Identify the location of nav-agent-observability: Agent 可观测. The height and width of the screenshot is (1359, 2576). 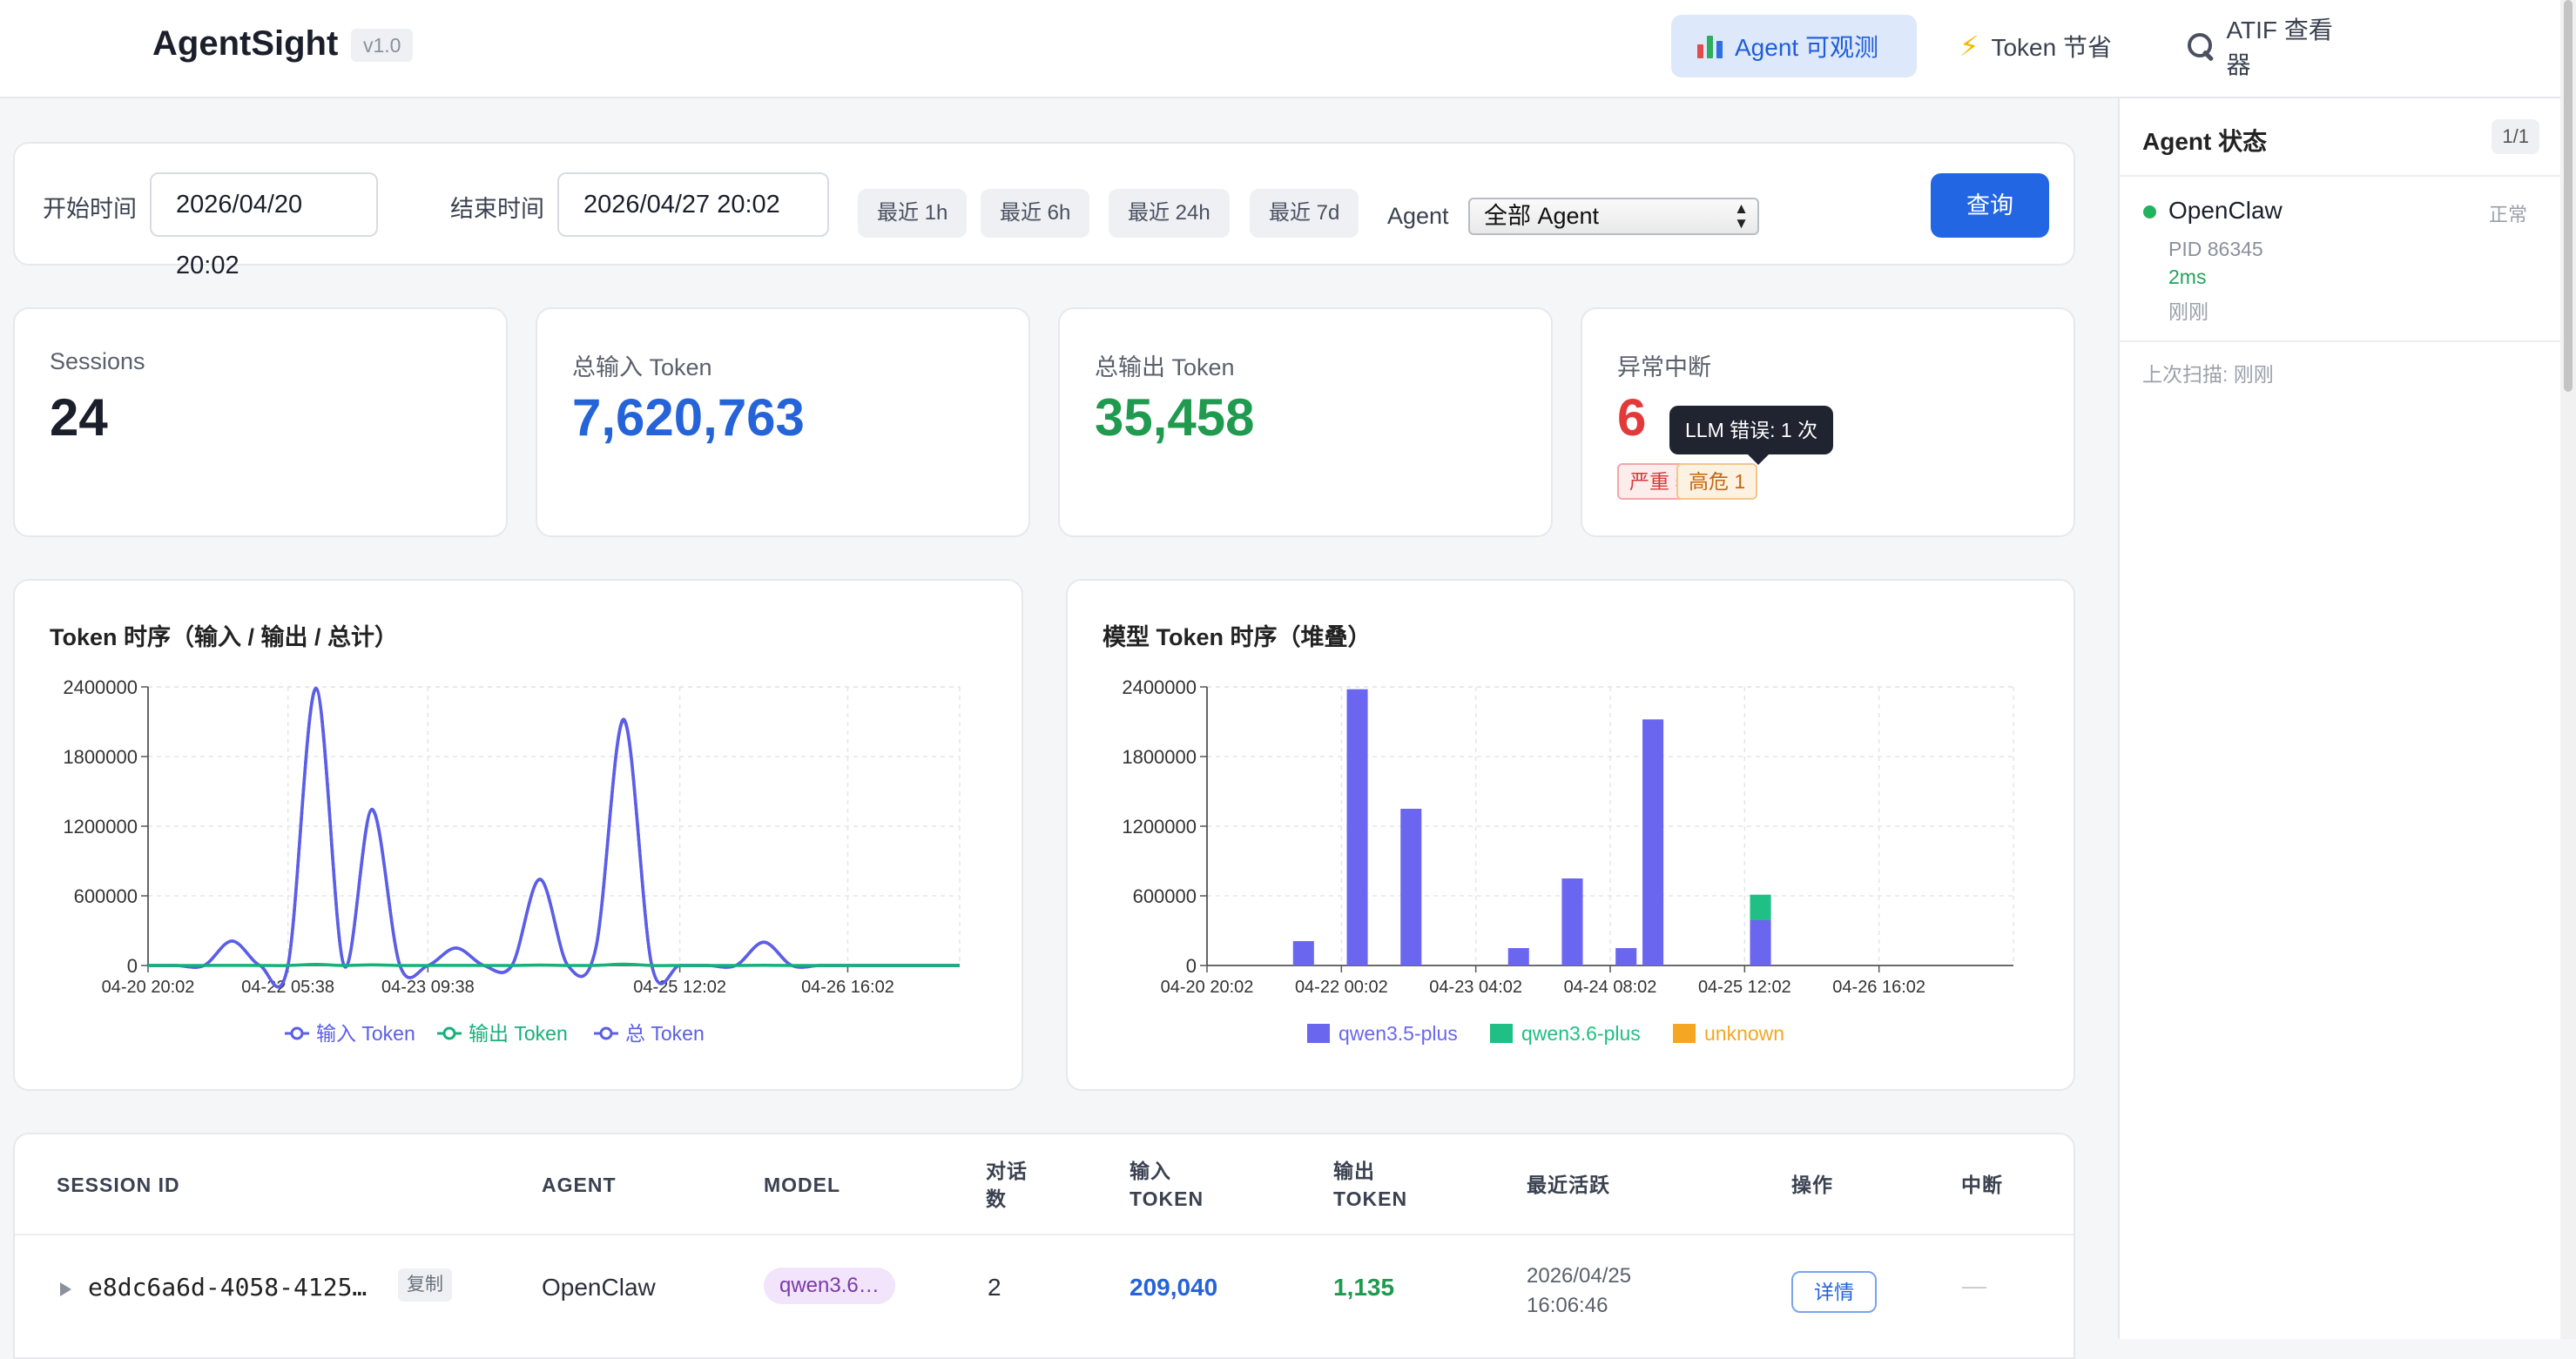
(1794, 46).